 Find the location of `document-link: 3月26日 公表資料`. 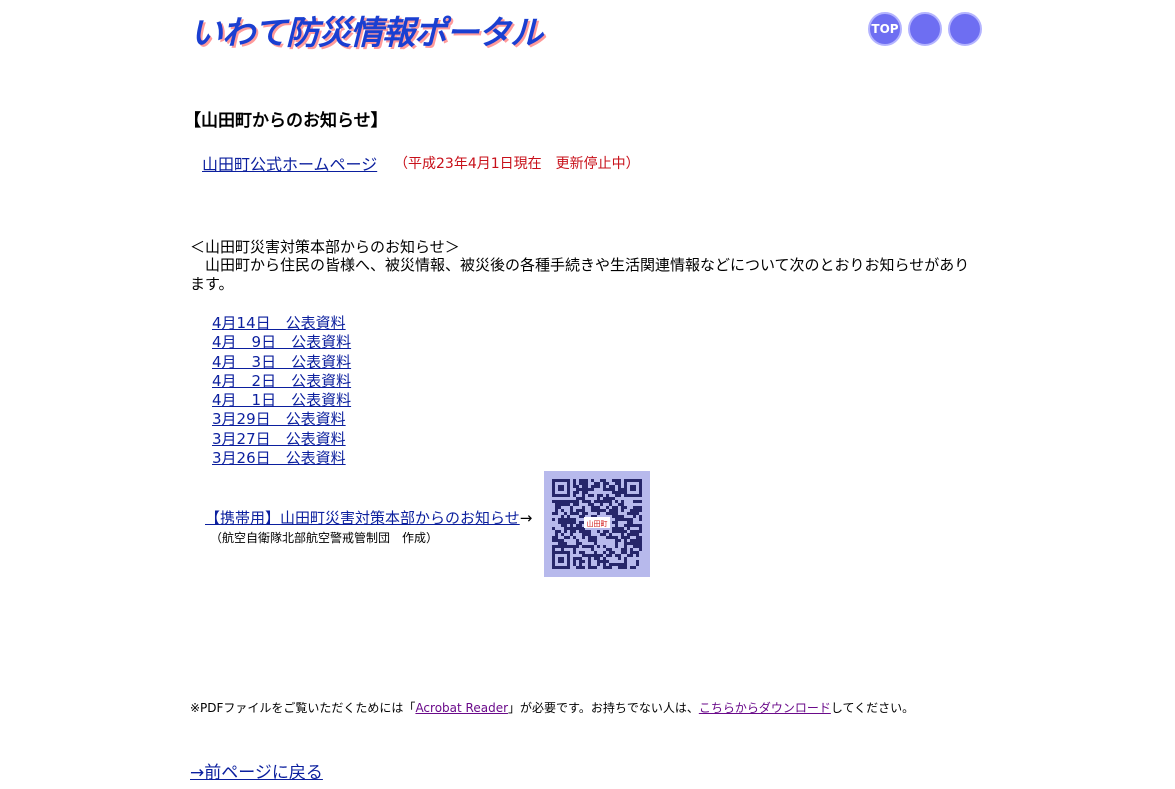

document-link: 3月26日 公表資料 is located at coordinates (279, 458).